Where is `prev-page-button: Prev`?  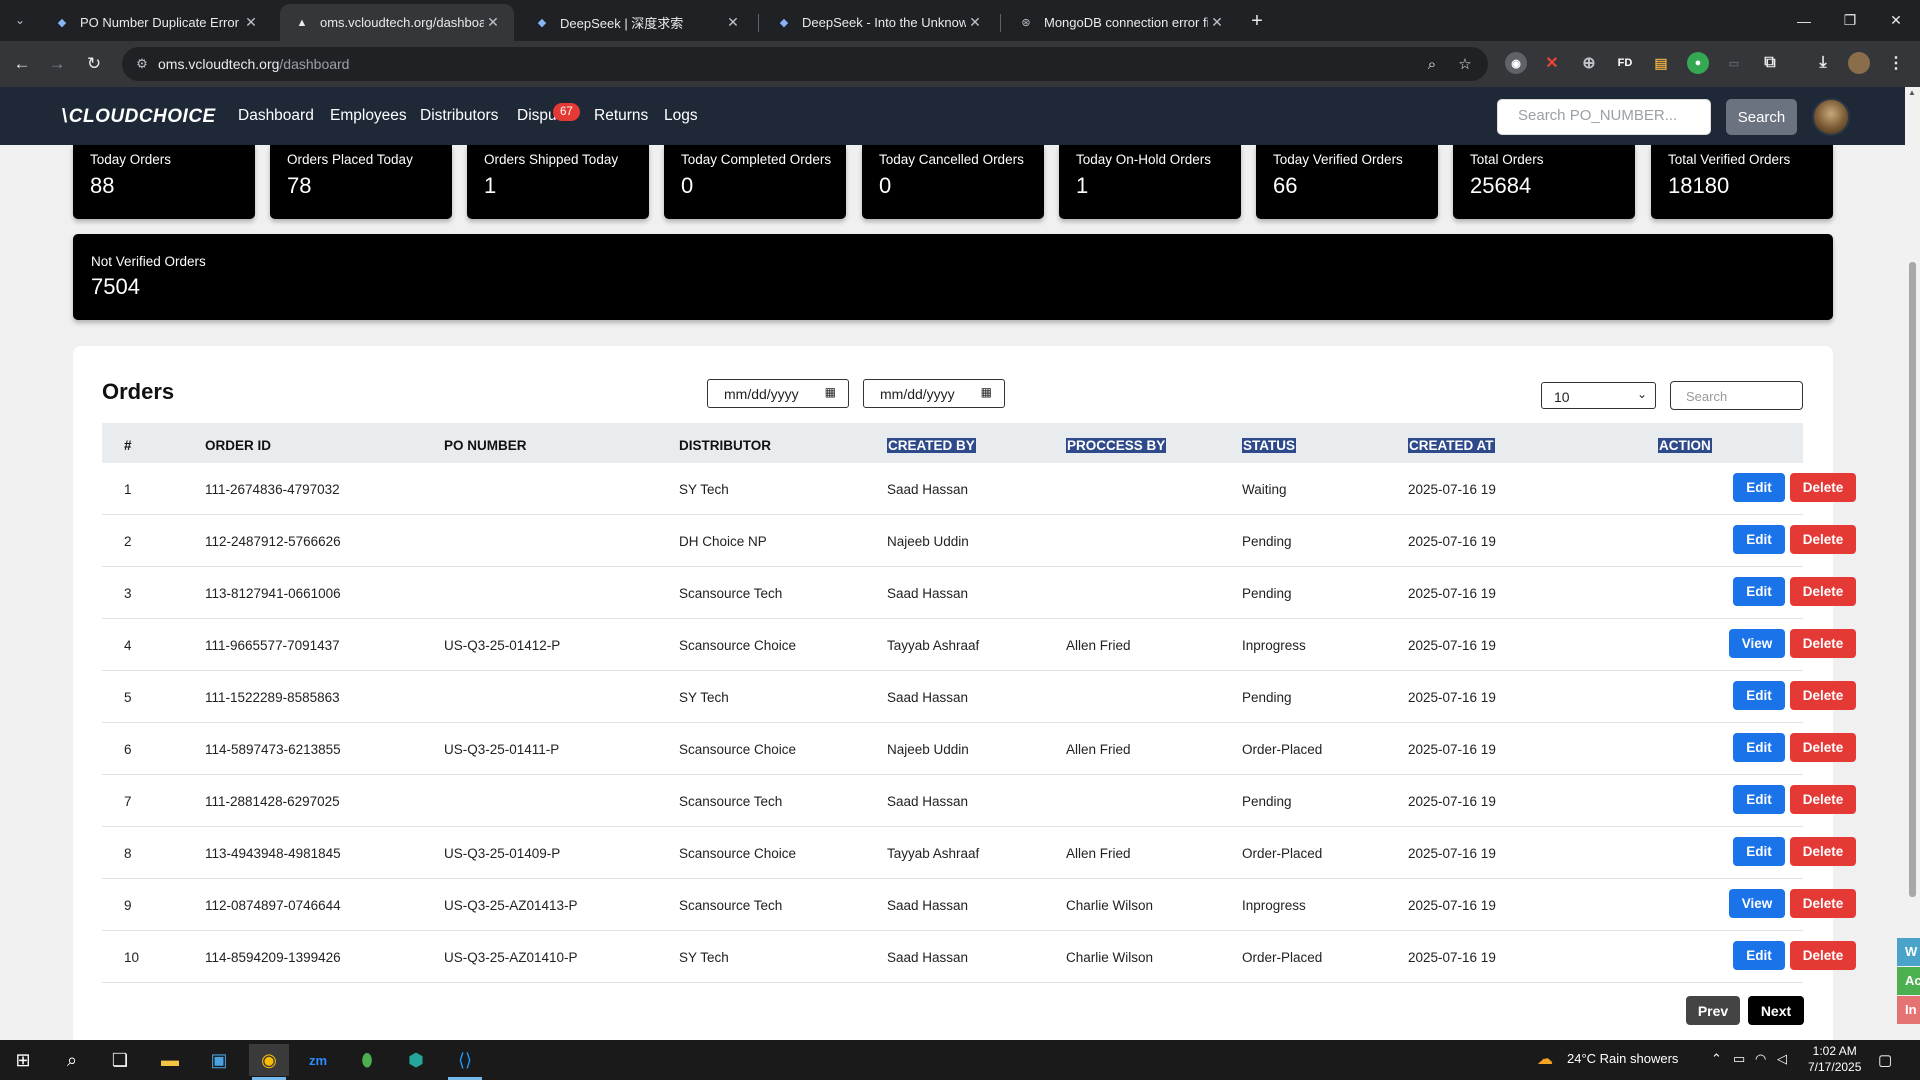 prev-page-button: Prev is located at coordinates (1713, 1010).